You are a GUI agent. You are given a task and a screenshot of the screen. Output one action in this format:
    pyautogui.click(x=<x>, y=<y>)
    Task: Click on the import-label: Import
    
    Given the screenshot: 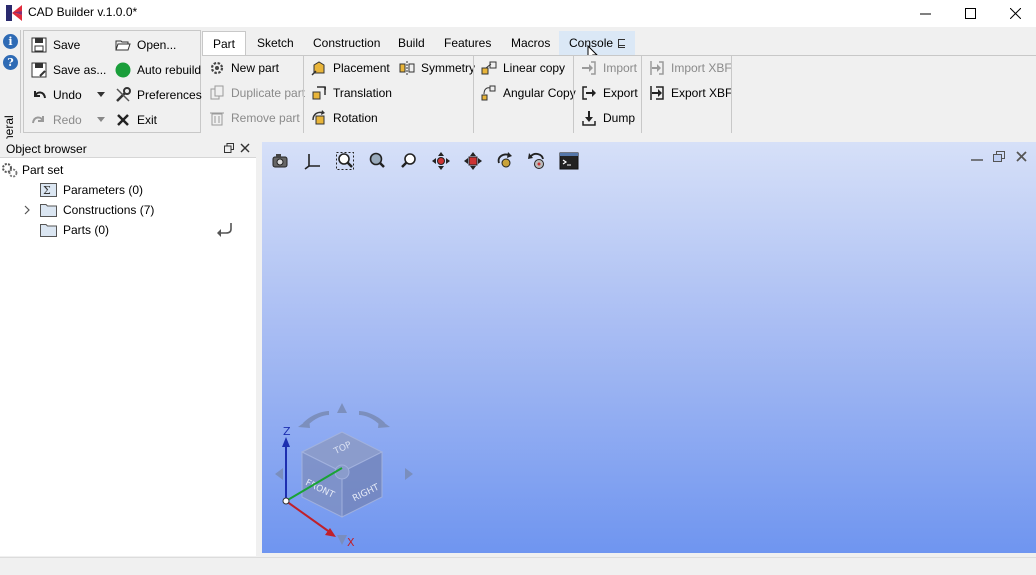 What is the action you would take?
    pyautogui.click(x=620, y=68)
    